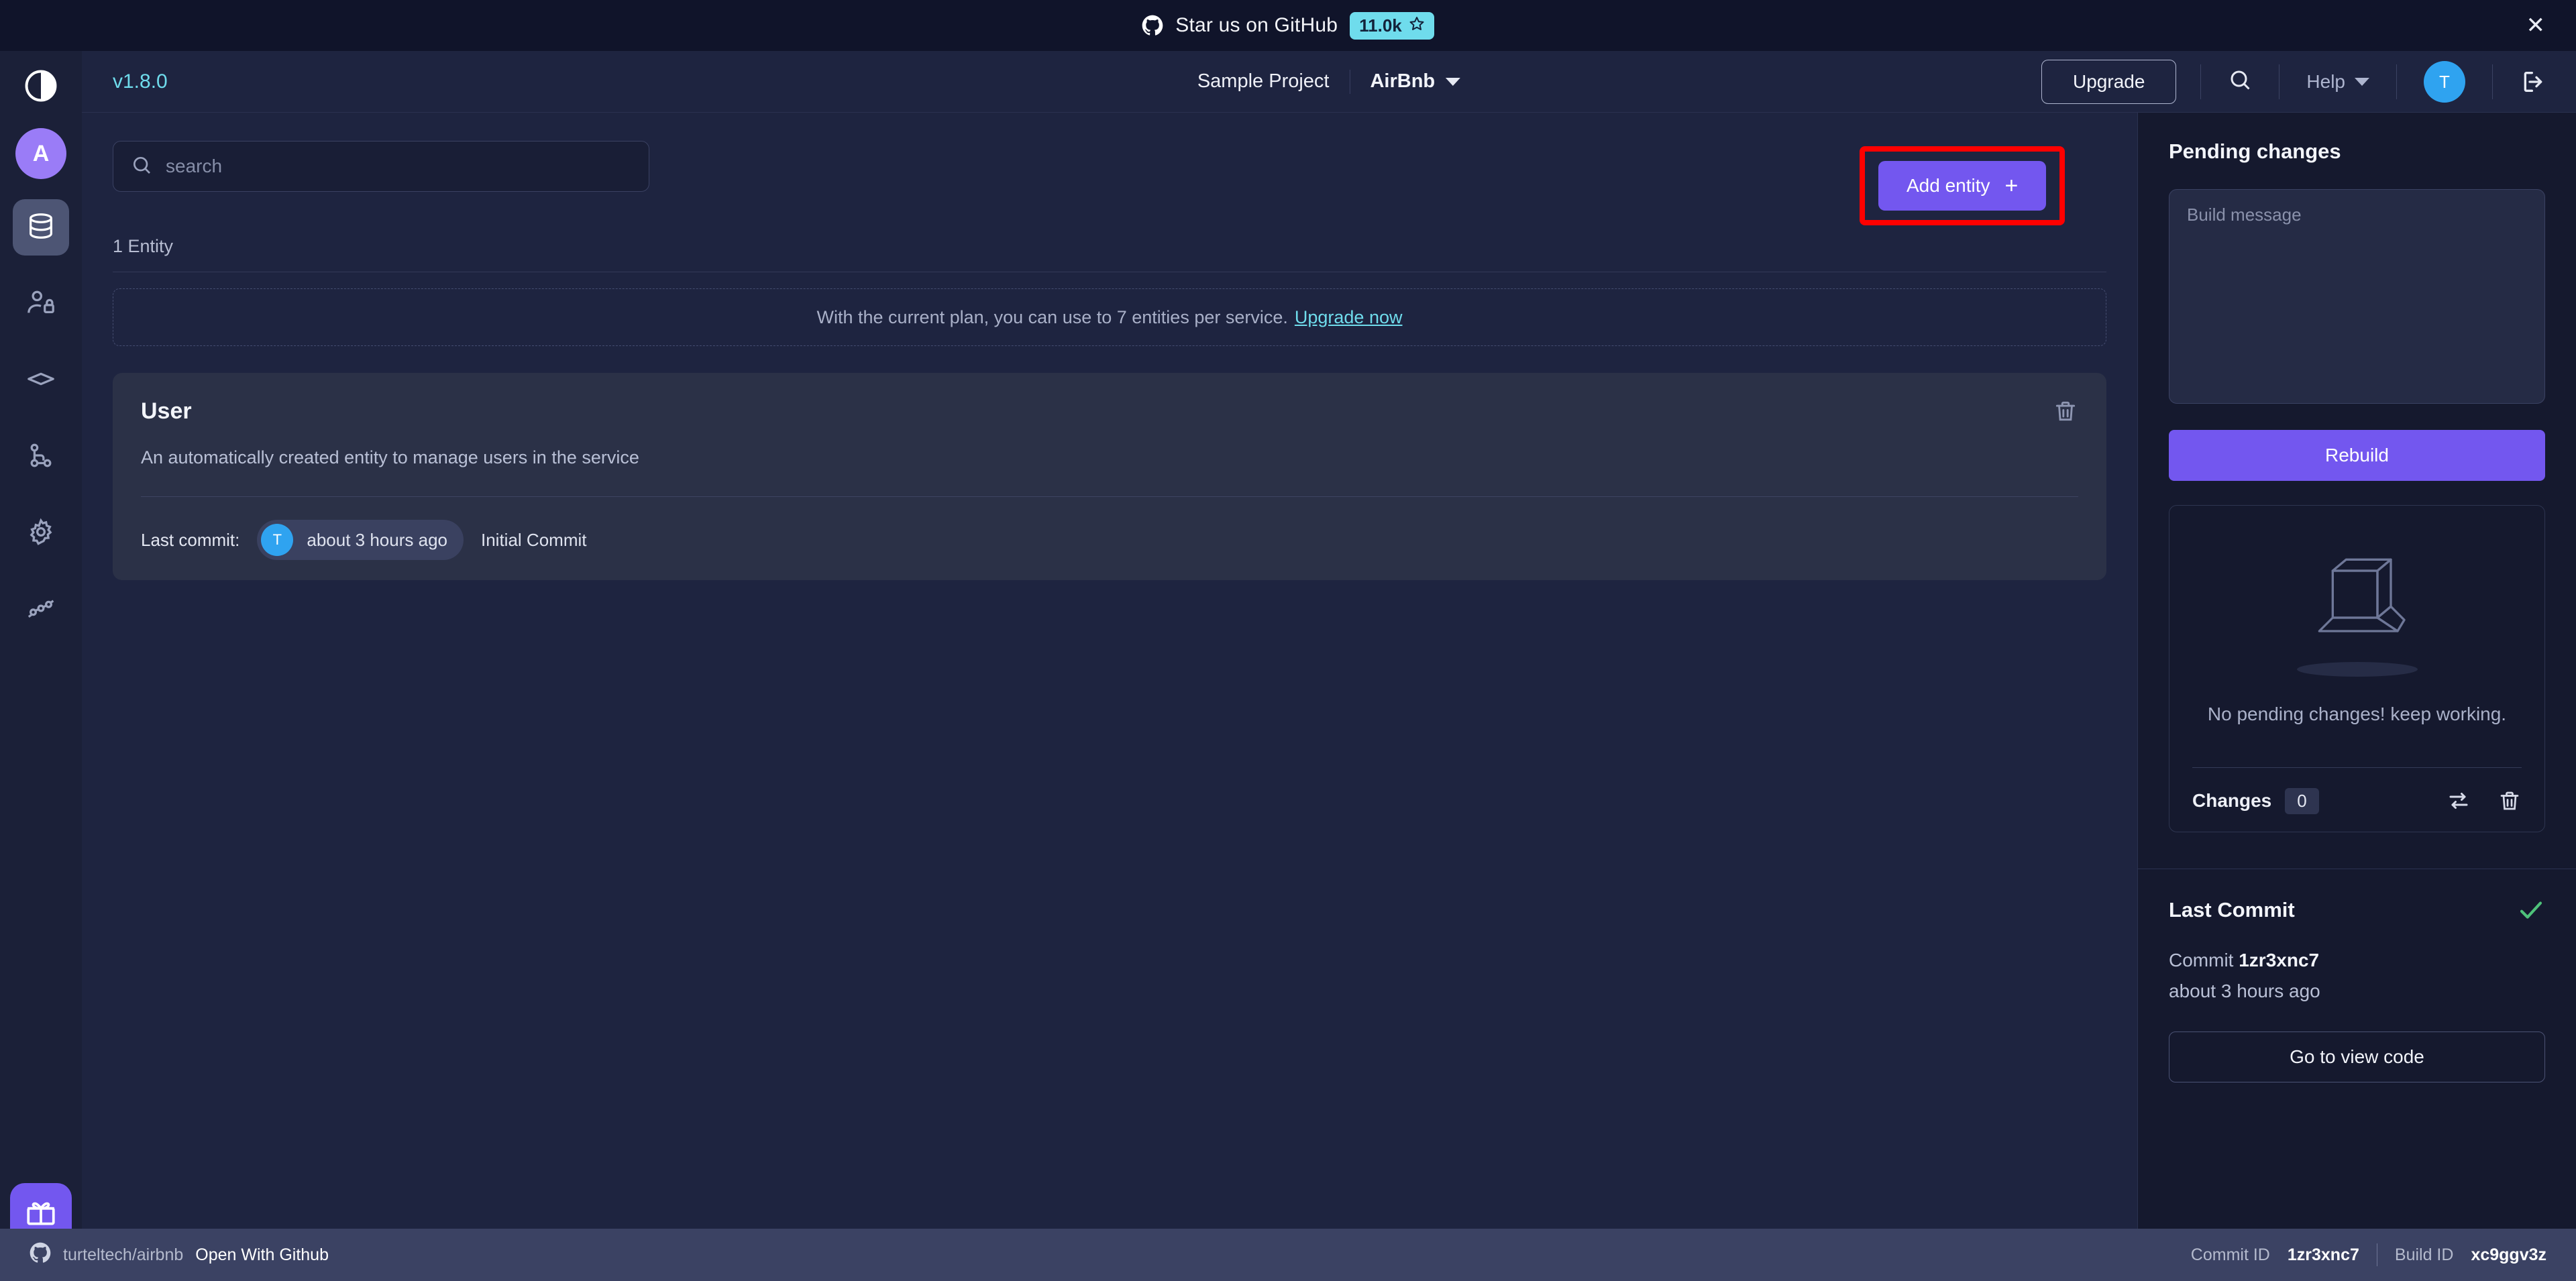 The image size is (2576, 1281). I want to click on api-link-icon, so click(40, 610).